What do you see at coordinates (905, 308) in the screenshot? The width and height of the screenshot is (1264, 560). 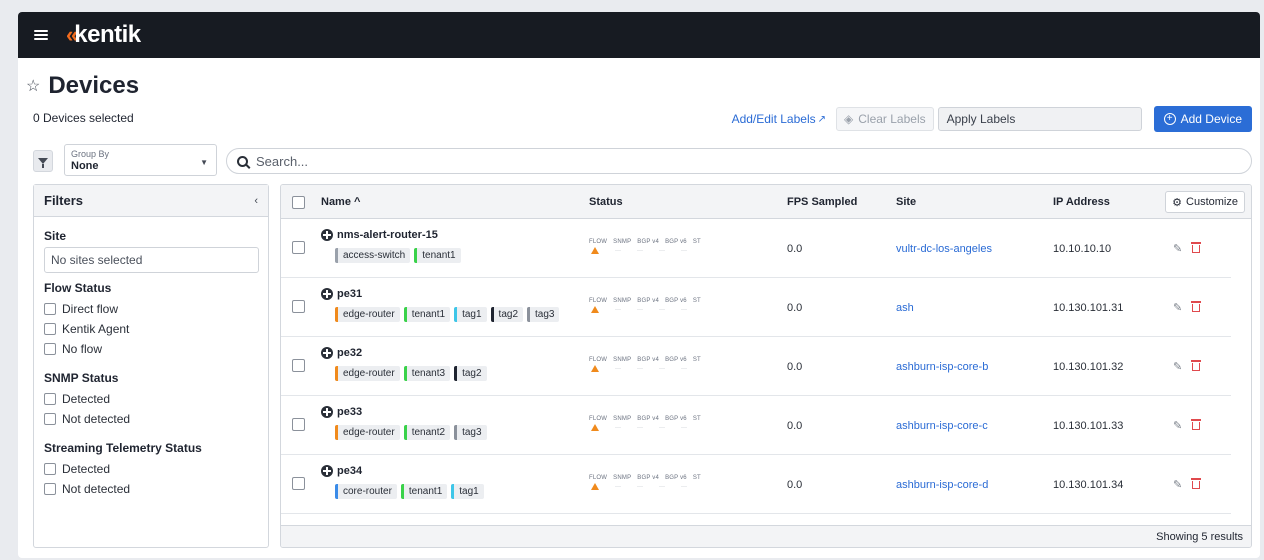 I see `site-link: ash` at bounding box center [905, 308].